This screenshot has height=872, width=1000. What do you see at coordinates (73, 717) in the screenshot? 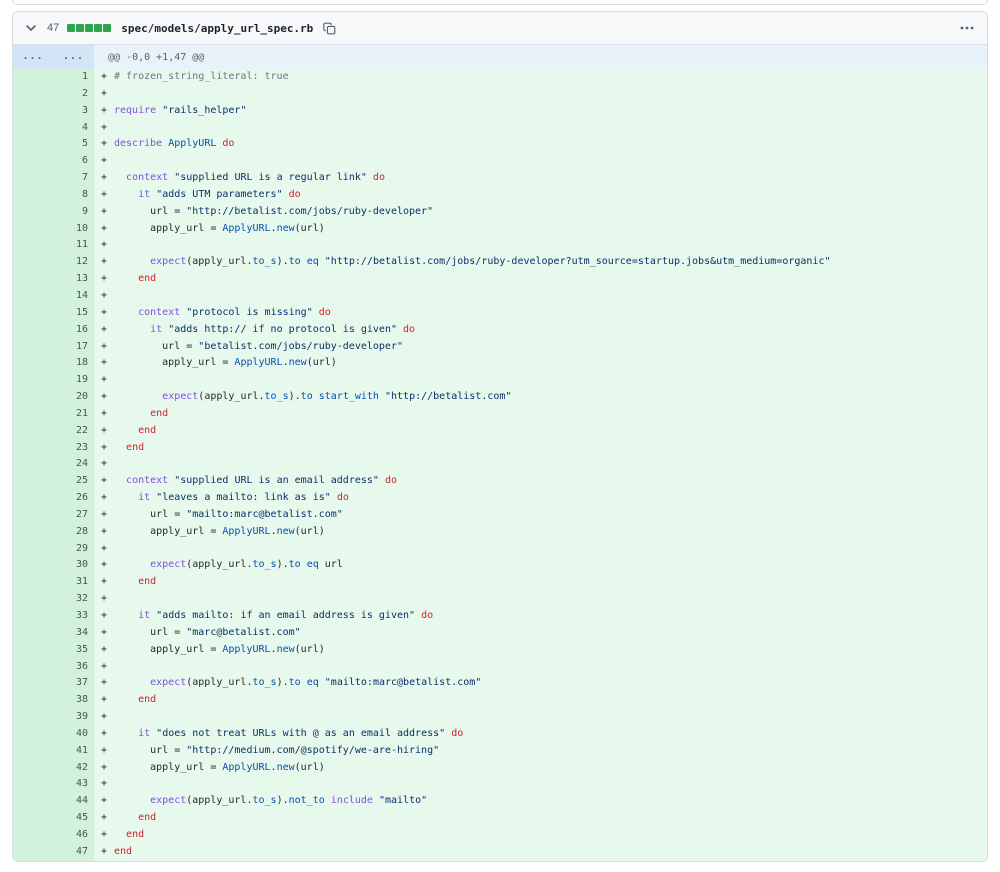
I see `new-line-number-cell: 39` at bounding box center [73, 717].